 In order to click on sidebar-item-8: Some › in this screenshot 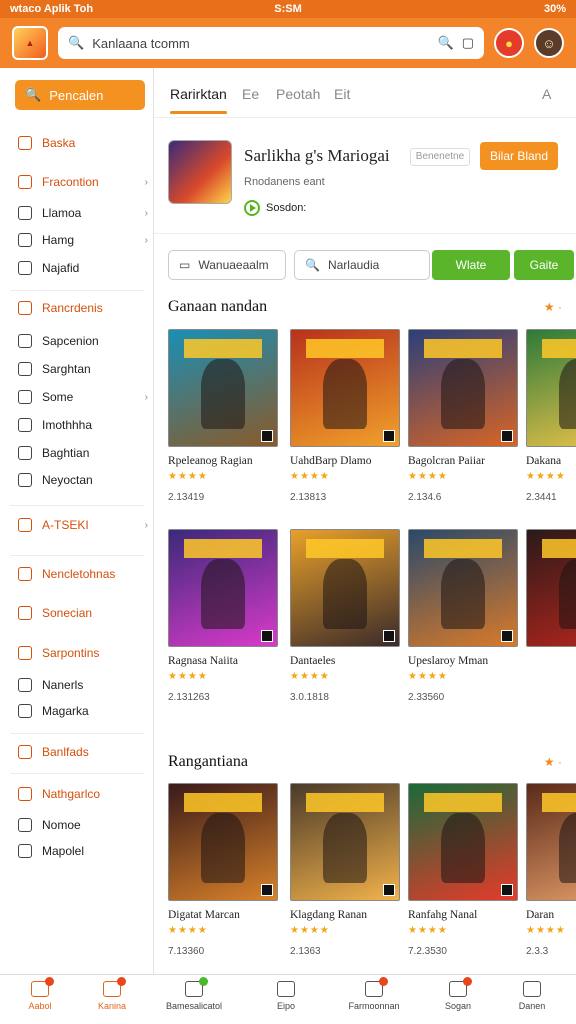, I will do `click(83, 397)`.